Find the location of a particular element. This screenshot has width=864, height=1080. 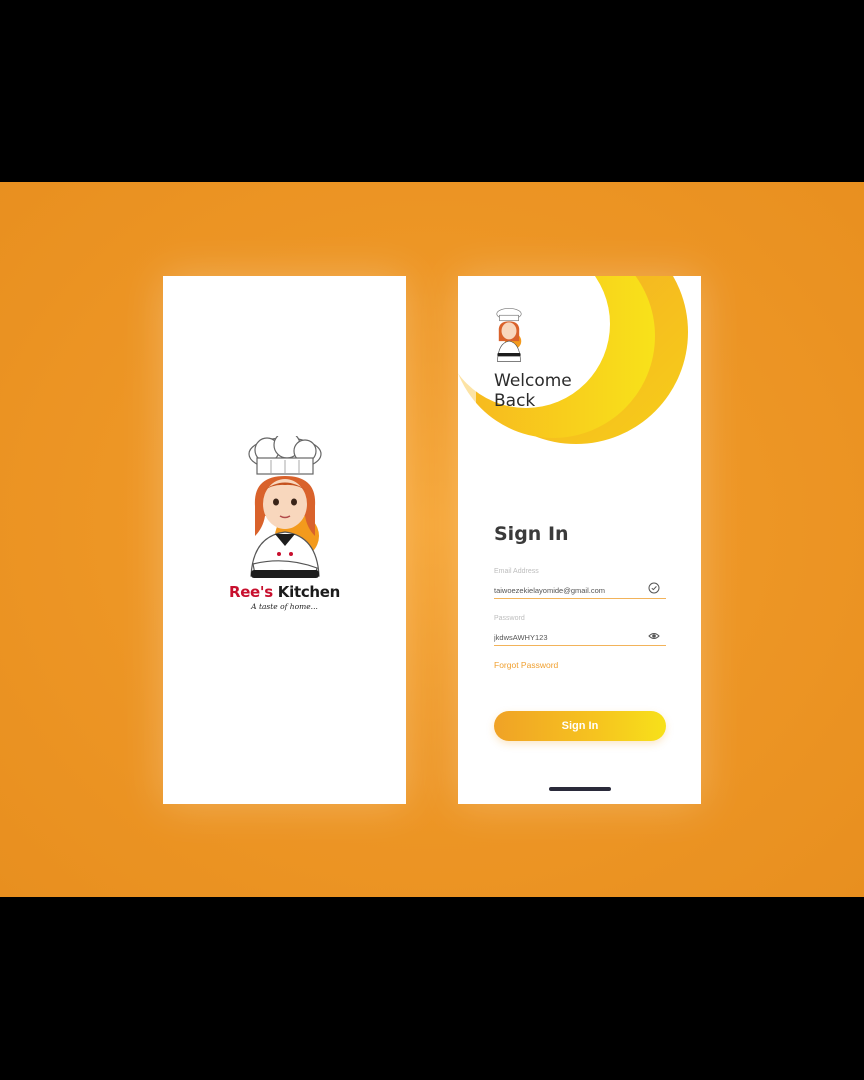

welcome-heading: Welcome Back is located at coordinates (533, 391).